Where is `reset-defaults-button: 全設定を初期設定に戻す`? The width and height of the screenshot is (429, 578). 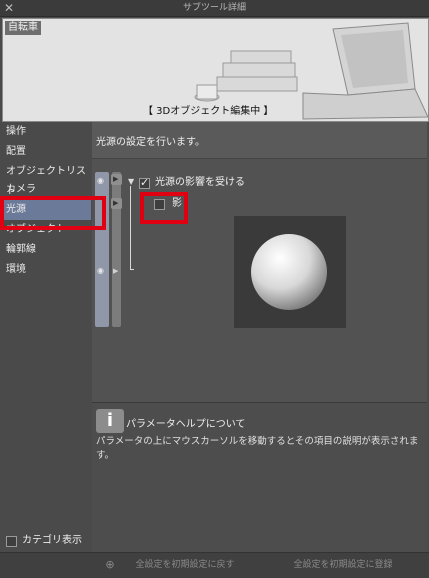 reset-defaults-button: 全設定を初期設定に戻す is located at coordinates (185, 565).